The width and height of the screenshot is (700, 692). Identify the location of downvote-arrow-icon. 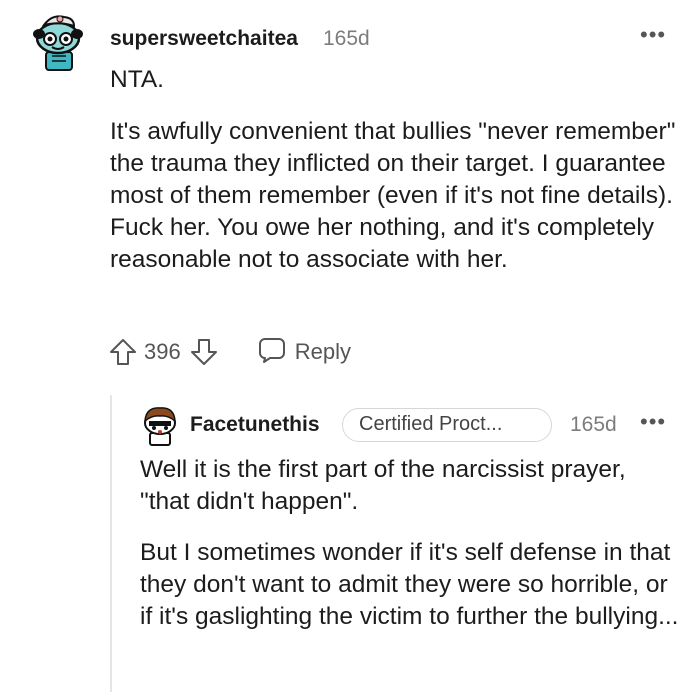
(204, 352).